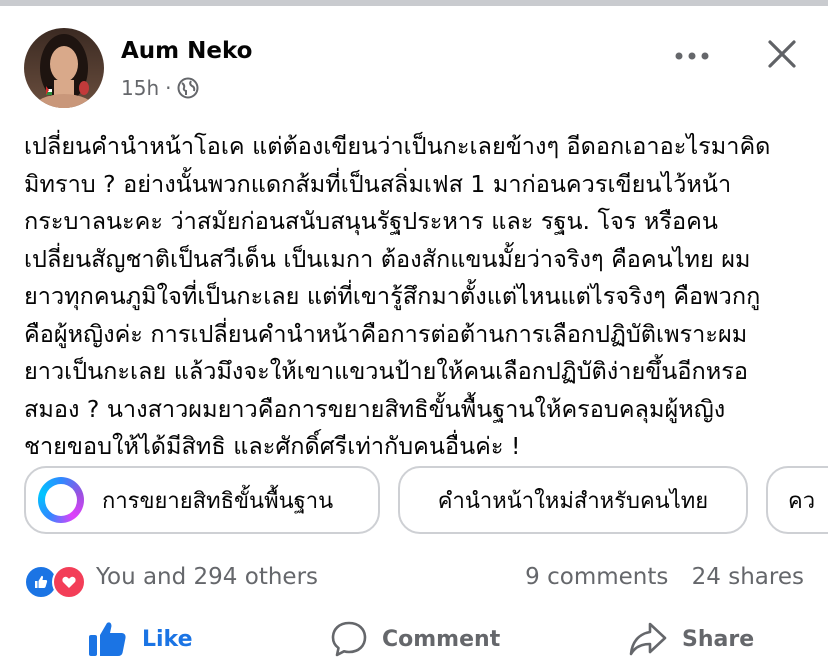  Describe the element at coordinates (441, 639) in the screenshot. I see `comment-label: Comment` at that location.